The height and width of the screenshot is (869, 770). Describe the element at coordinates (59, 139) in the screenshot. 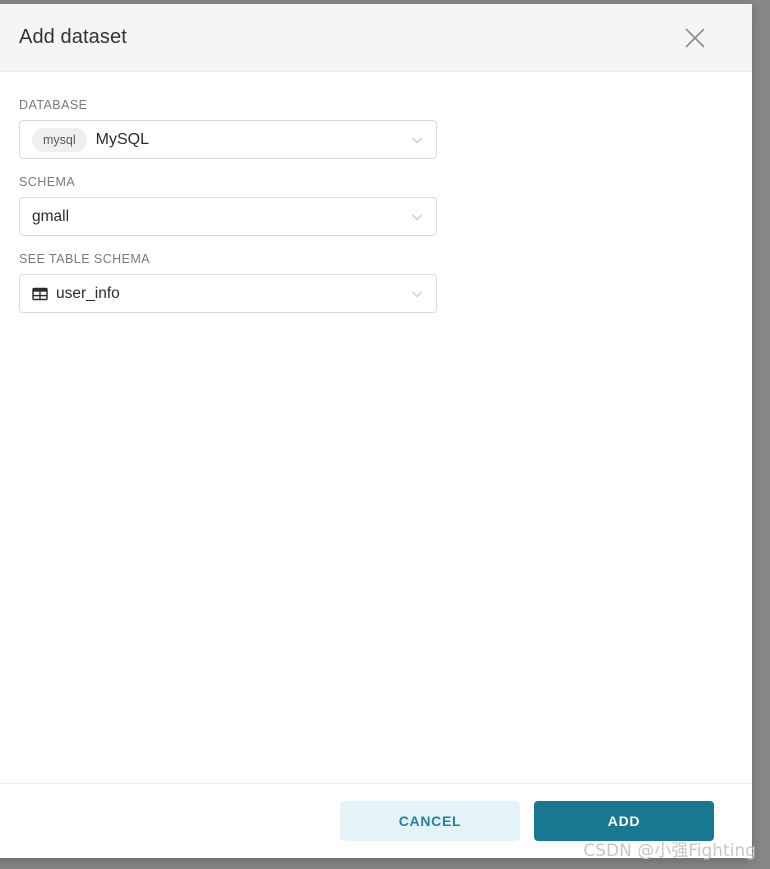

I see `database-engine-tag: mysql` at that location.